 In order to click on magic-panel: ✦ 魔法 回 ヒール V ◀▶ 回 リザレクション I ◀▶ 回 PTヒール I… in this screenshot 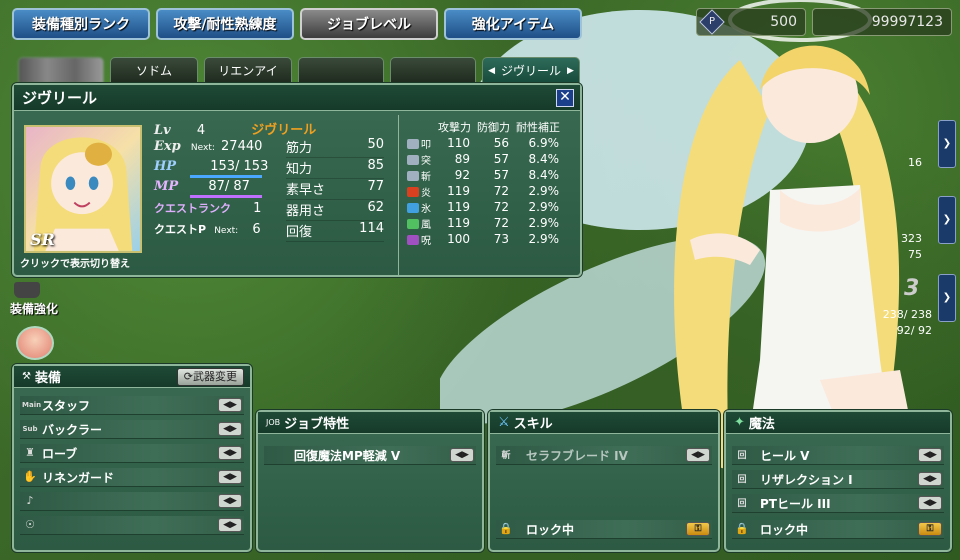, I will do `click(838, 481)`.